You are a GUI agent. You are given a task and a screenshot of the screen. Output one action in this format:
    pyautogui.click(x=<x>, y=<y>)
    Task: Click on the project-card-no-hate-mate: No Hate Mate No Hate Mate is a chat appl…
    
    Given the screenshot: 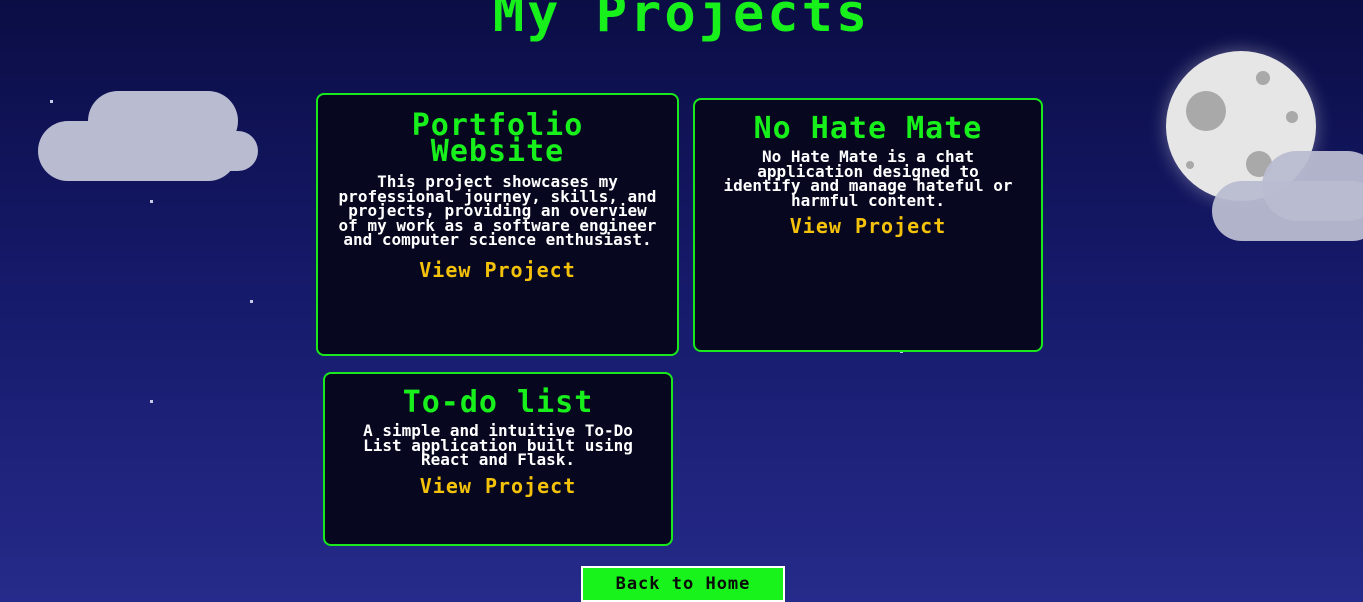 What is the action you would take?
    pyautogui.click(x=868, y=225)
    